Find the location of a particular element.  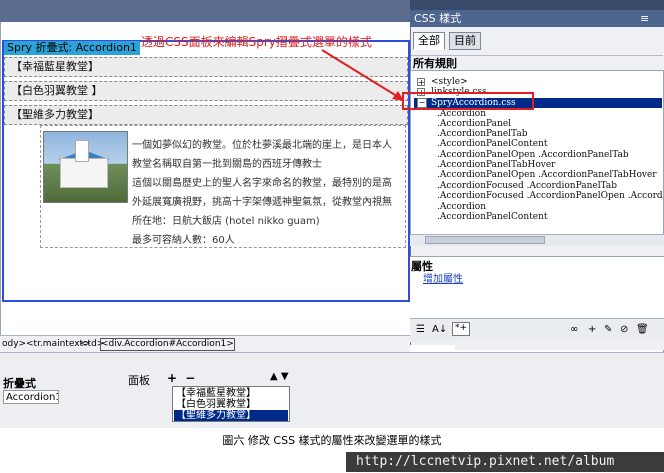

move-up-button: ▲ is located at coordinates (274, 376).